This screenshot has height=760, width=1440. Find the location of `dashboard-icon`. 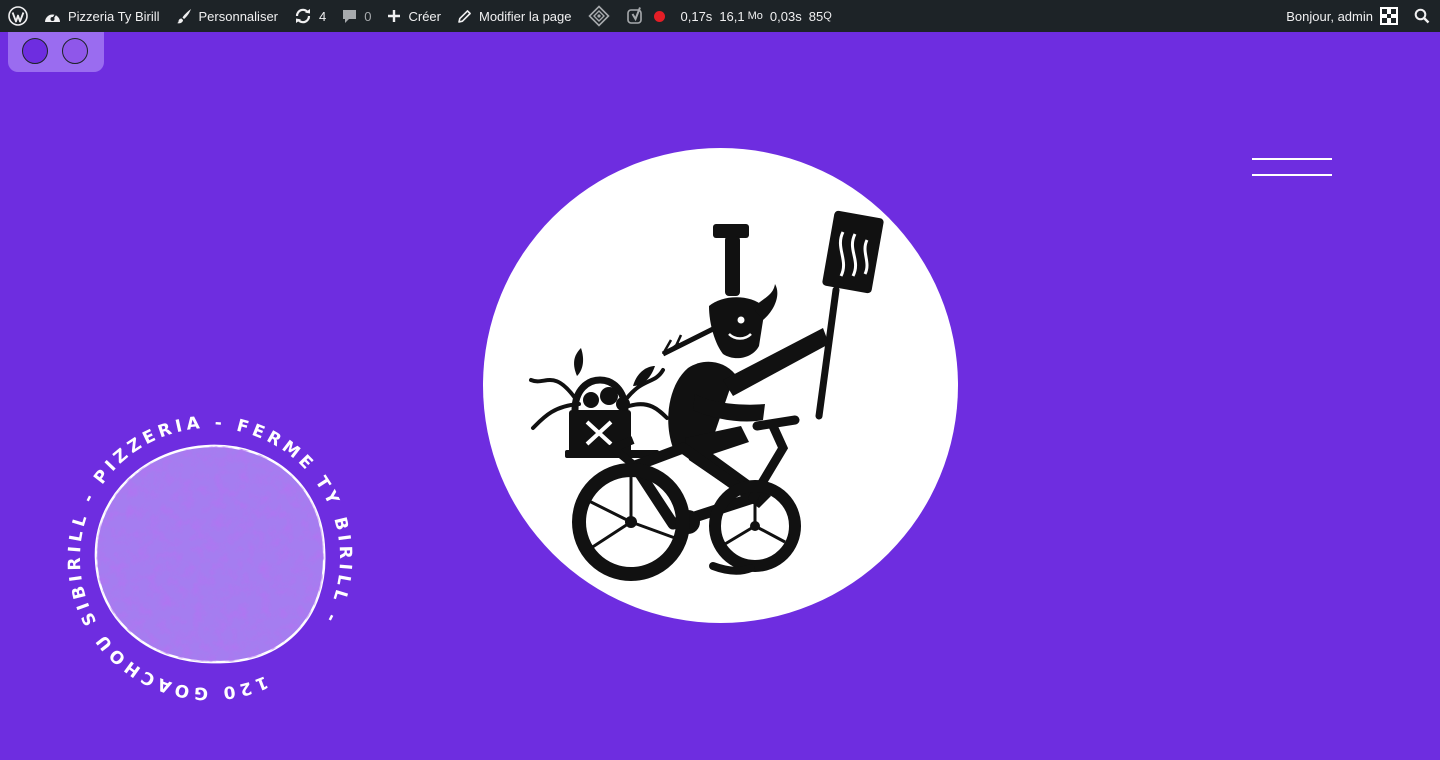

dashboard-icon is located at coordinates (52, 17).